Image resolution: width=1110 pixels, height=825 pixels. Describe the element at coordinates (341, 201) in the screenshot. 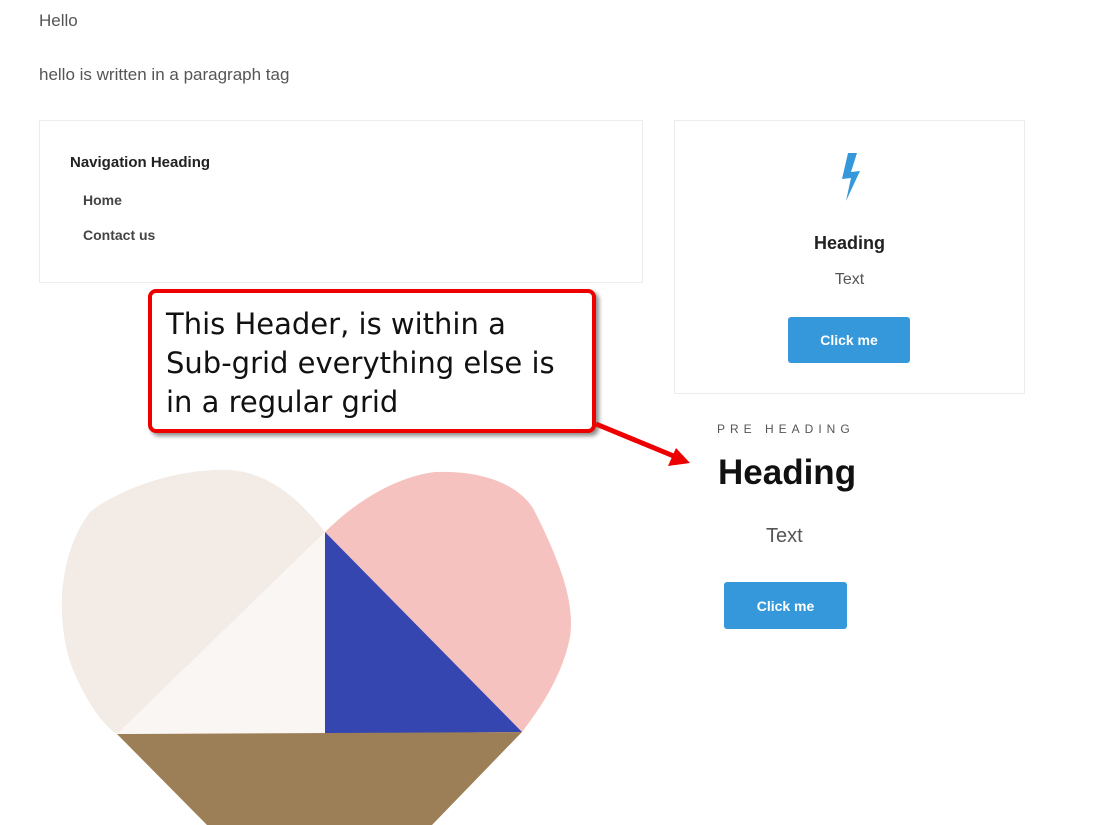

I see `navigation-box: Navigation Heading Home Contact us` at that location.